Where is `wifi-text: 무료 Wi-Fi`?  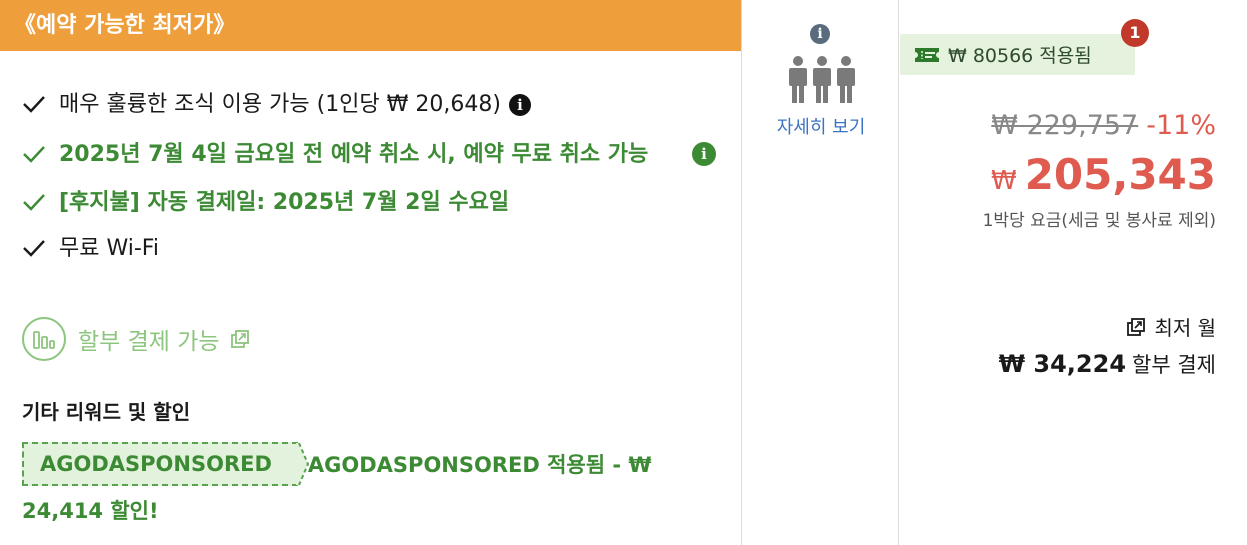 wifi-text: 무료 Wi-Fi is located at coordinates (109, 248).